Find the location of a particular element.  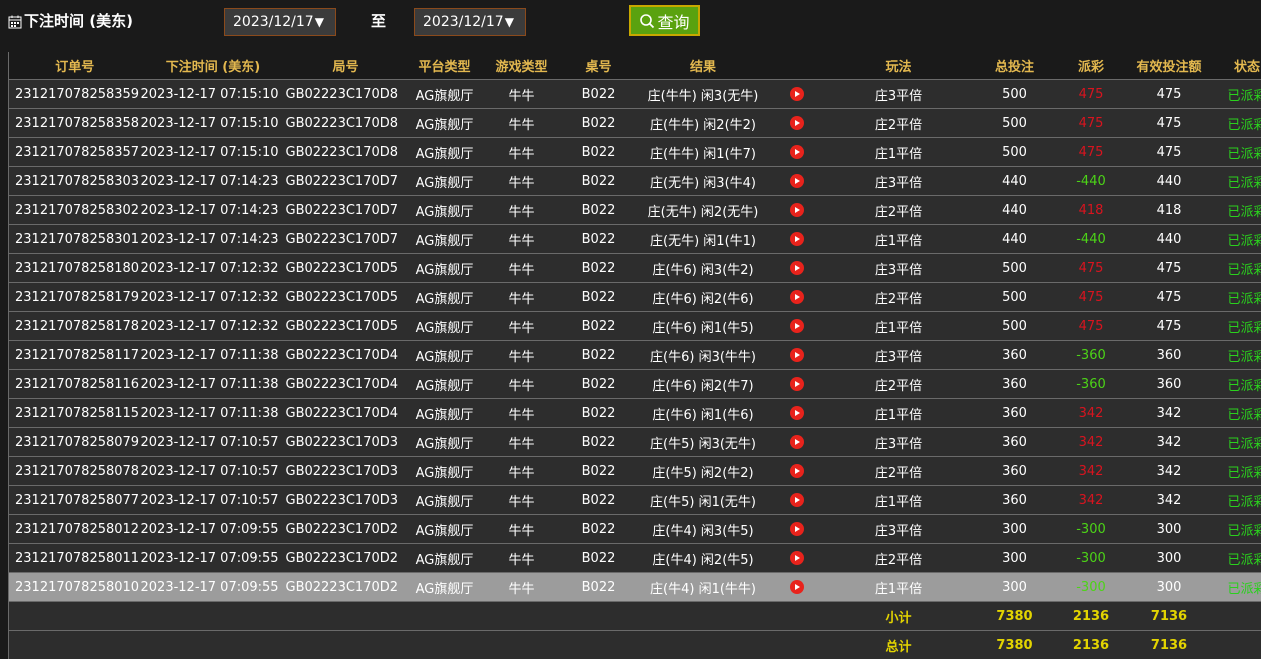

query-button: 查询 is located at coordinates (664, 20).